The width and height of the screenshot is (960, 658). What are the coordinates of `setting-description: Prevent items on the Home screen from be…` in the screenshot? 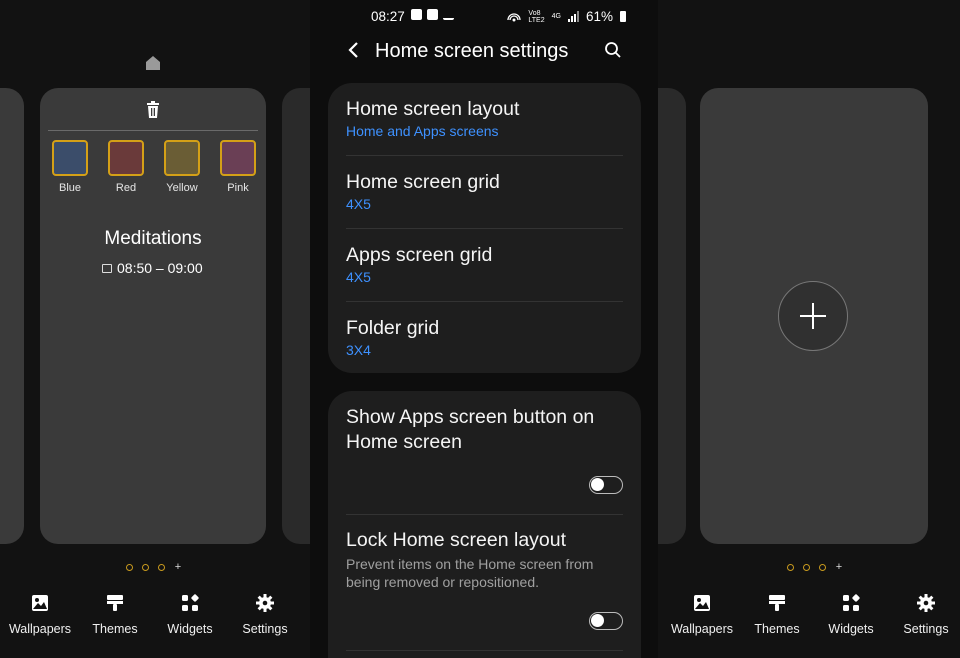 It's located at (470, 573).